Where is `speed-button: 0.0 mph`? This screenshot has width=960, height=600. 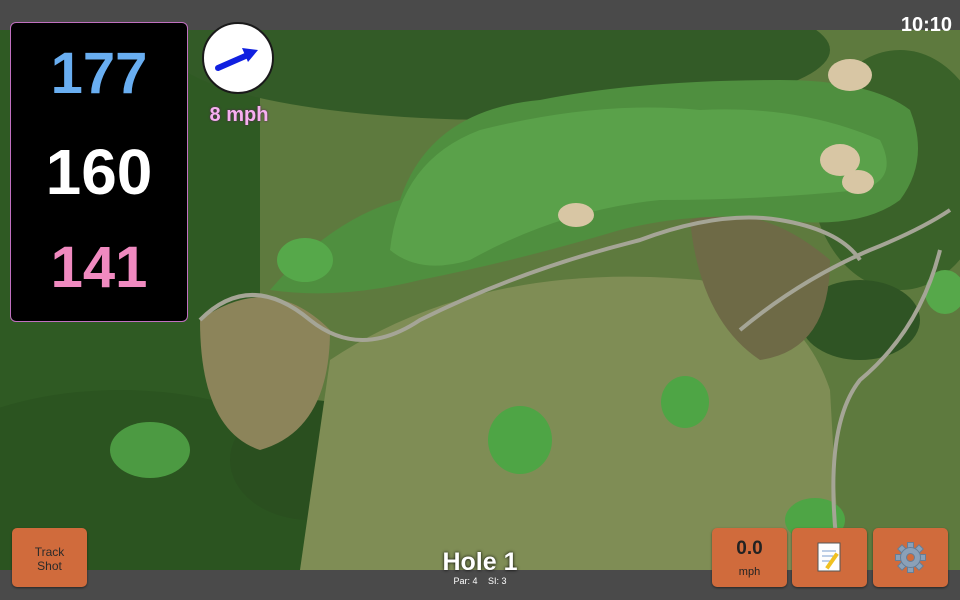
speed-button: 0.0 mph is located at coordinates (749, 557).